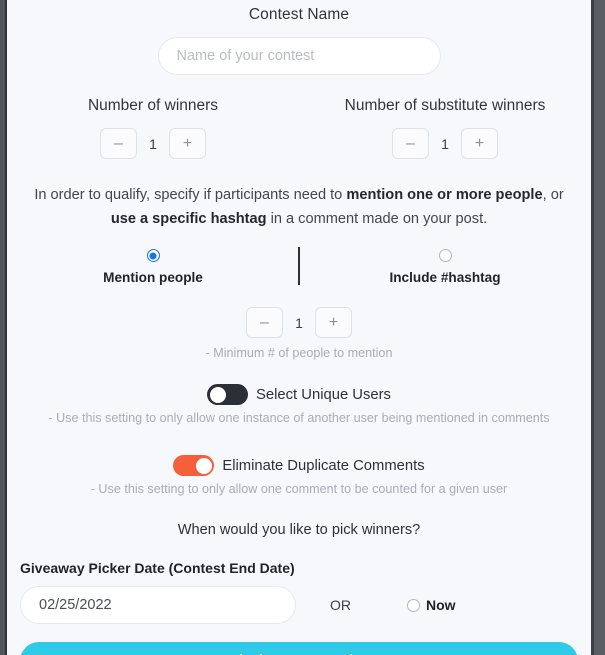  I want to click on radio-now, so click(413, 605).